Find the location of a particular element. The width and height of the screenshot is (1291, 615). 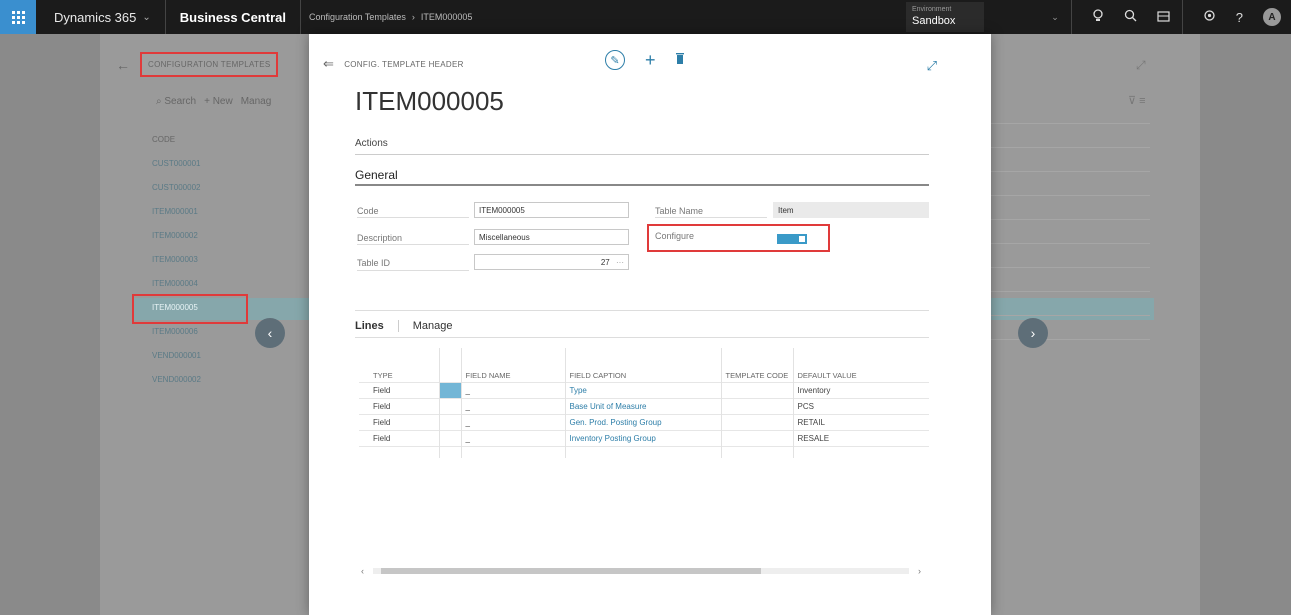

table-row: Field _ Type Inventory is located at coordinates (644, 389).